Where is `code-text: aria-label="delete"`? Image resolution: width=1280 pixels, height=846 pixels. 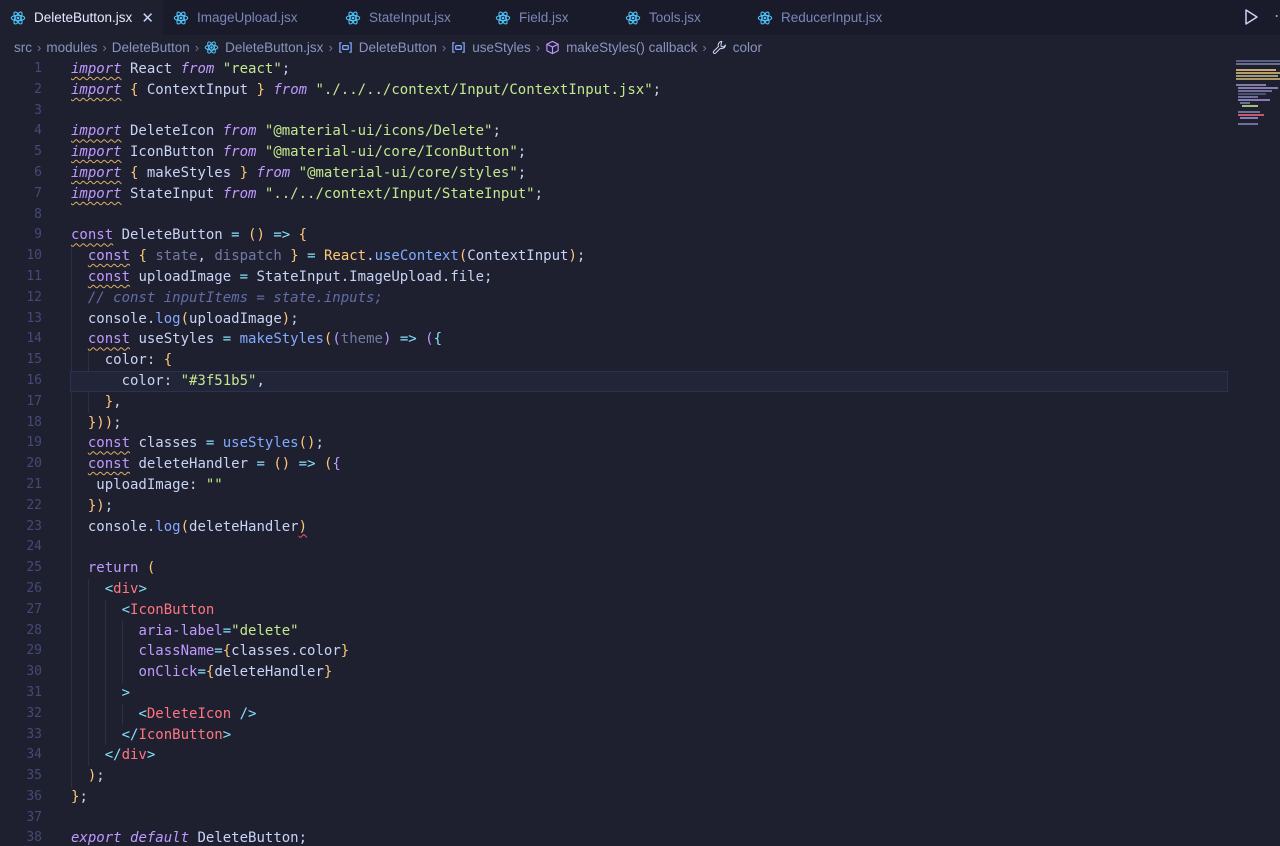 code-text: aria-label="delete" is located at coordinates (218, 630).